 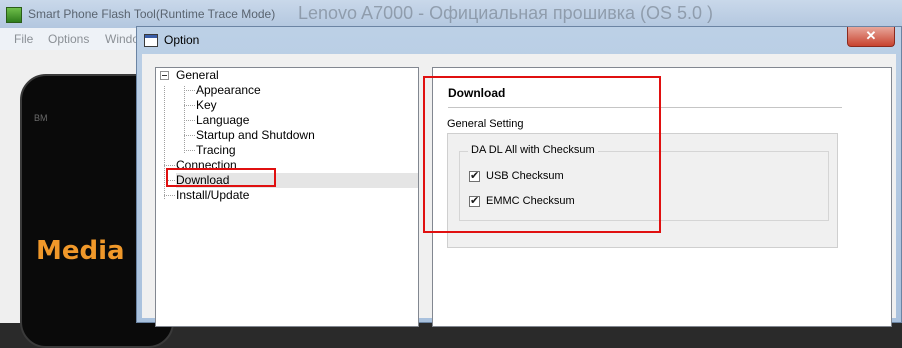 What do you see at coordinates (197, 75) in the screenshot?
I see `tree-item-general: General` at bounding box center [197, 75].